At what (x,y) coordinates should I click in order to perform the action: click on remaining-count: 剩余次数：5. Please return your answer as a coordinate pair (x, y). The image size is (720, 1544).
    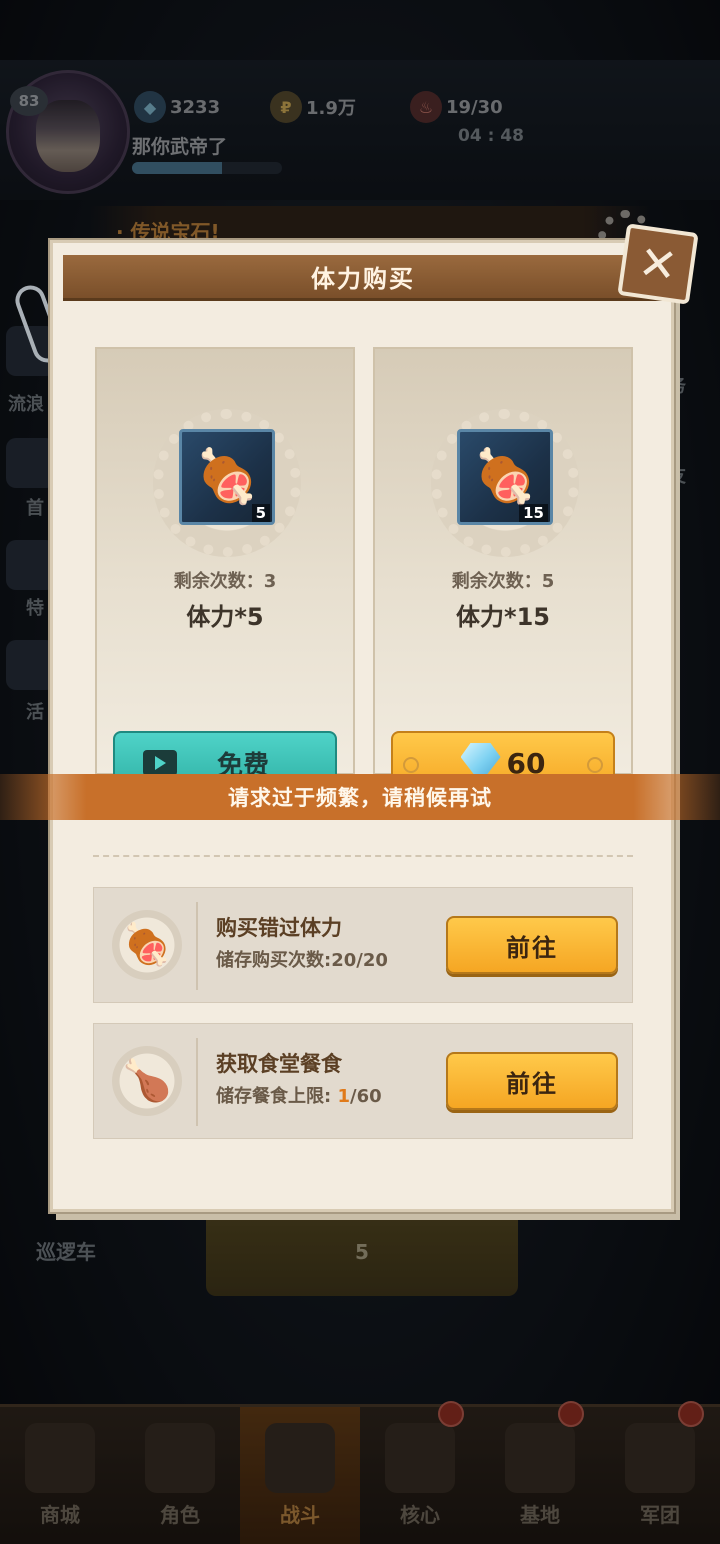
    Looking at the image, I should click on (503, 581).